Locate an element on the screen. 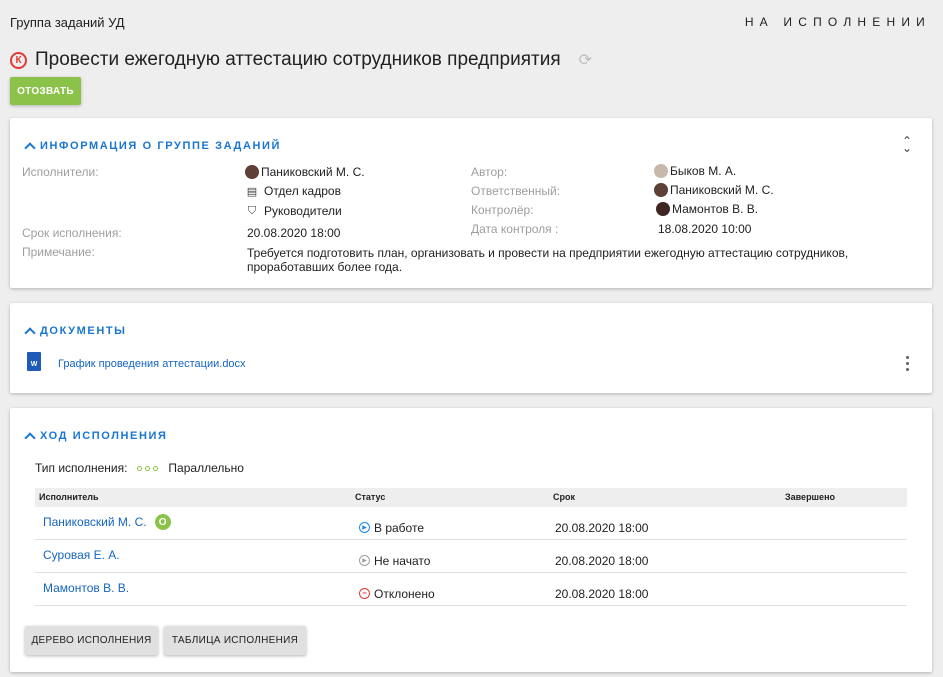 The image size is (943, 677). column-header: Срок is located at coordinates (665, 497).